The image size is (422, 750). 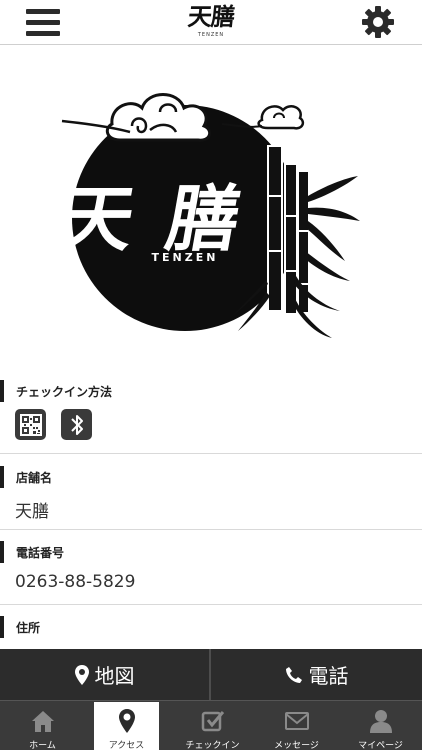 What do you see at coordinates (211, 573) in the screenshot?
I see `phone-section: 電話番号 0263-88-5829` at bounding box center [211, 573].